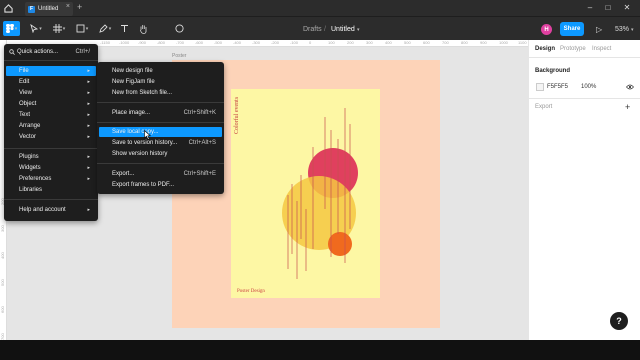  I want to click on figma-logo-icon, so click(9, 28).